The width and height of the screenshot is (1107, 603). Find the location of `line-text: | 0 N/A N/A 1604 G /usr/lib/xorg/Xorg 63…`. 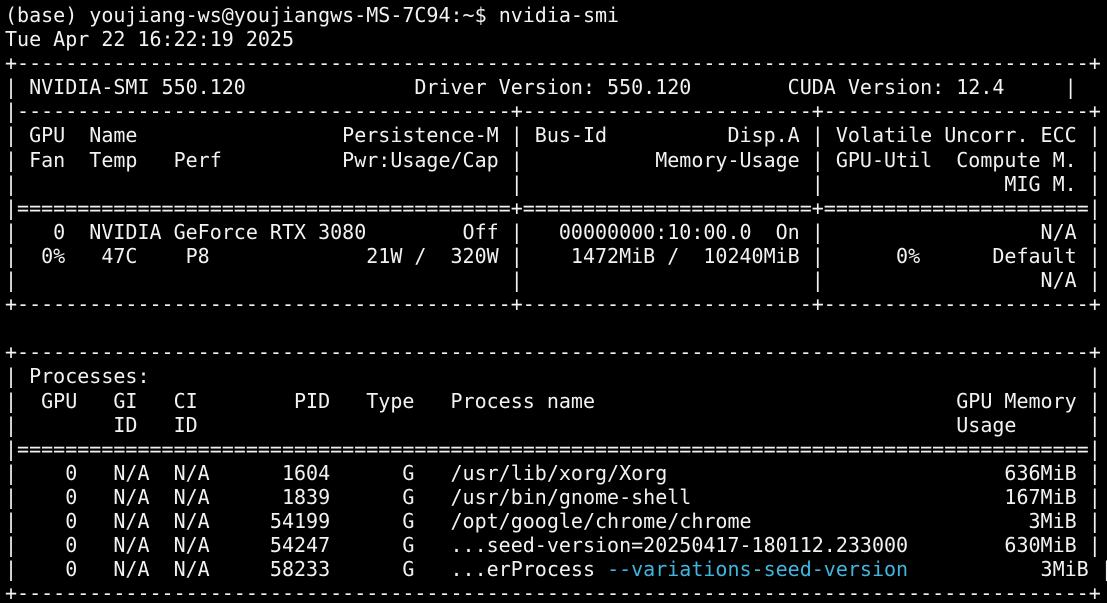

line-text: | 0 N/A N/A 1604 G /usr/lib/xorg/Xorg 63… is located at coordinates (553, 472).